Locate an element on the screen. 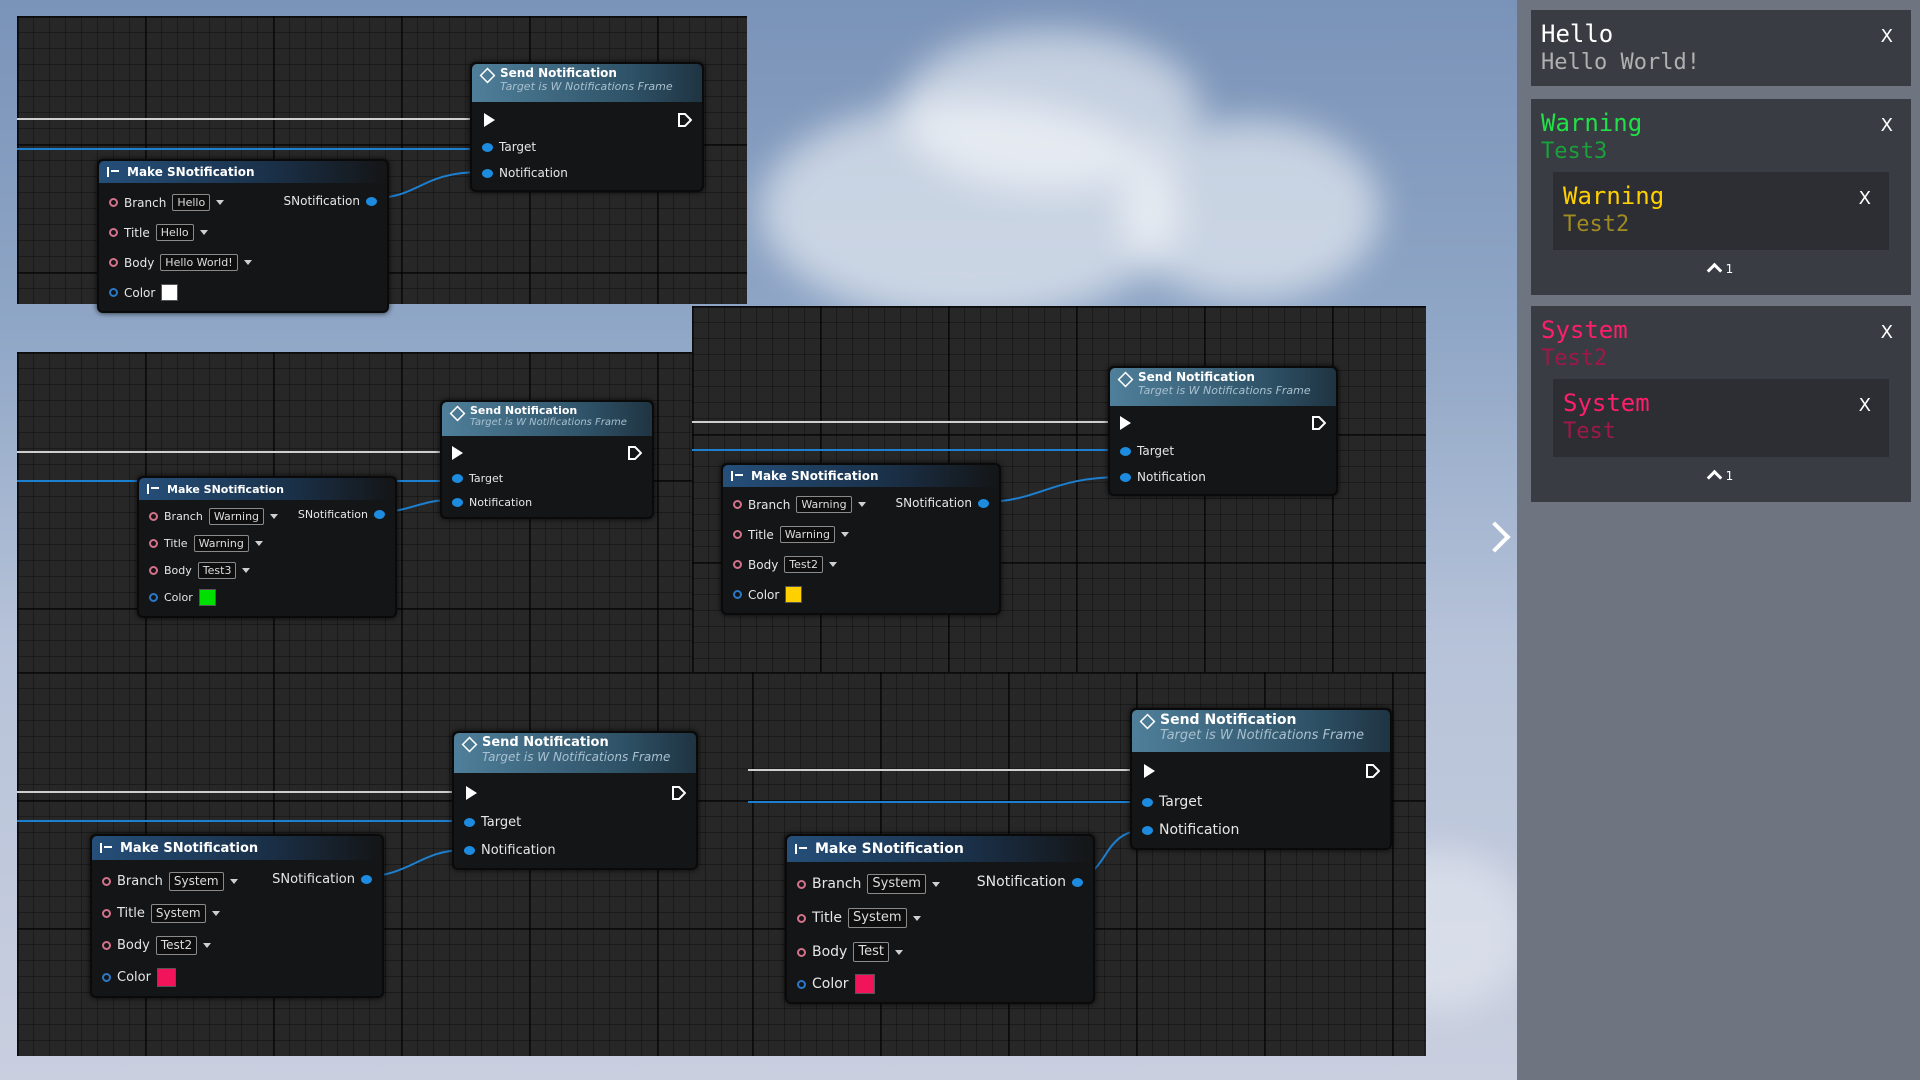 The height and width of the screenshot is (1080, 1920). notification-card-warning: Warning Test3 X Warning Test2 X 1 is located at coordinates (1721, 197).